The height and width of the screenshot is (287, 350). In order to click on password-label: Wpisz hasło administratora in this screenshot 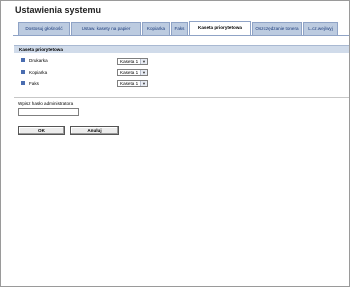, I will do `click(46, 103)`.